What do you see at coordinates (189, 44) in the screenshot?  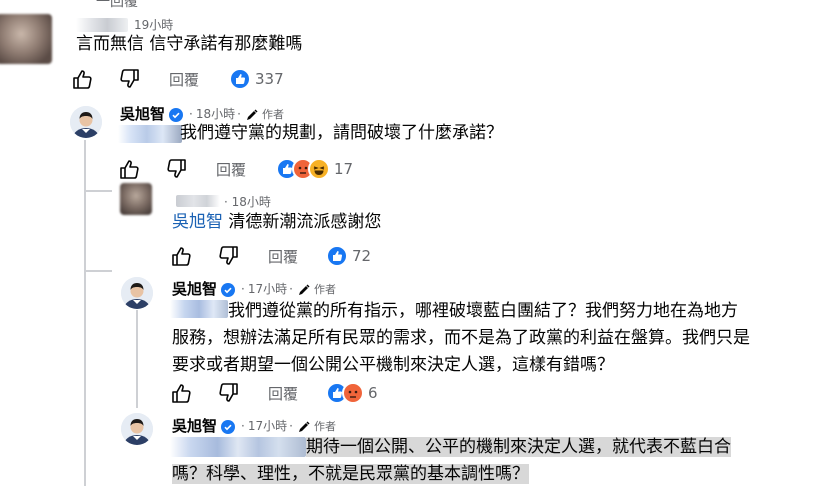 I see `comment-text: 言而無信 信守承諾有那麼難嗎` at bounding box center [189, 44].